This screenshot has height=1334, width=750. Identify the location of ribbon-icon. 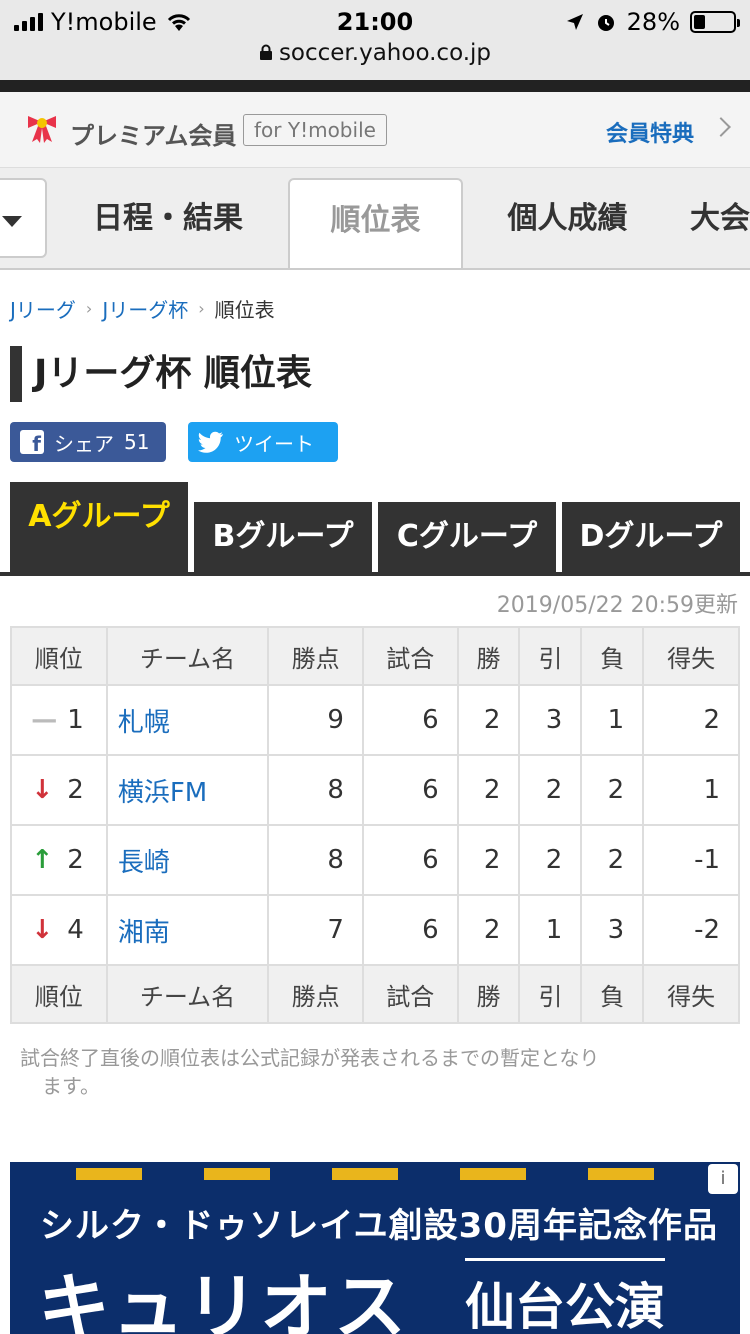
(42, 129).